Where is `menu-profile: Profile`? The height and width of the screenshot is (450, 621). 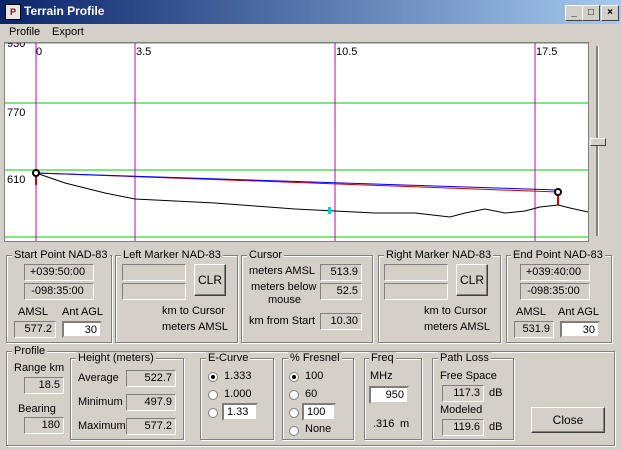 menu-profile: Profile is located at coordinates (24, 32).